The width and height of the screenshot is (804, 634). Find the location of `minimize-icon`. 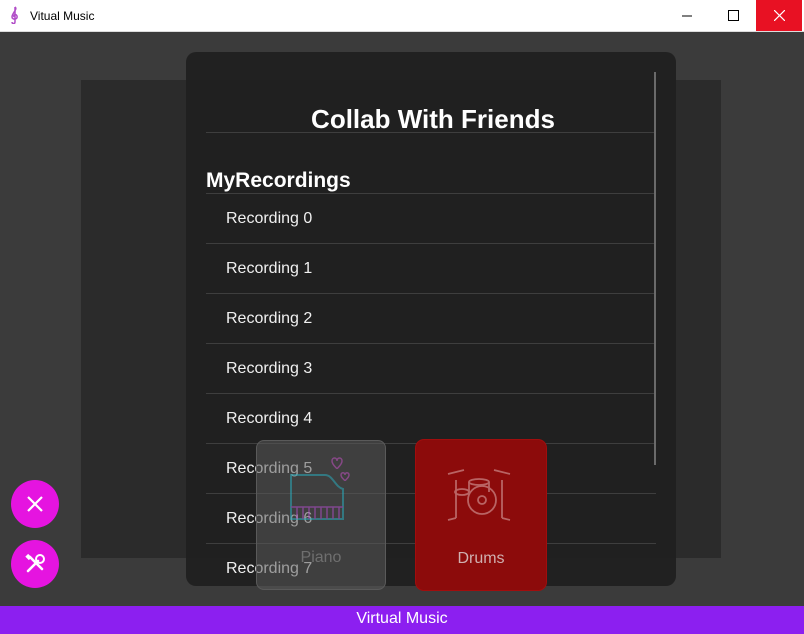

minimize-icon is located at coordinates (687, 15).